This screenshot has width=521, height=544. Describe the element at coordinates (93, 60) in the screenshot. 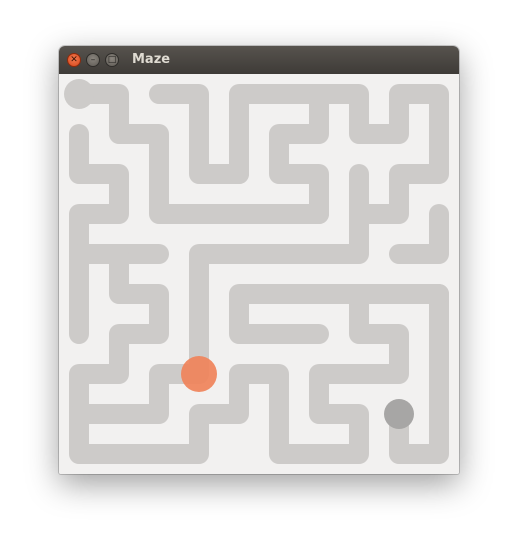

I see `minimize-icon: –` at that location.